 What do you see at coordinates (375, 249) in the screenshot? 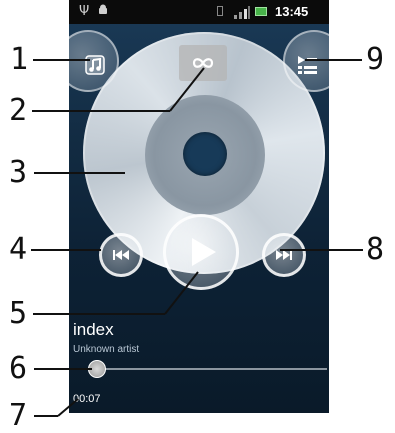
I see `callout-8: 8` at bounding box center [375, 249].